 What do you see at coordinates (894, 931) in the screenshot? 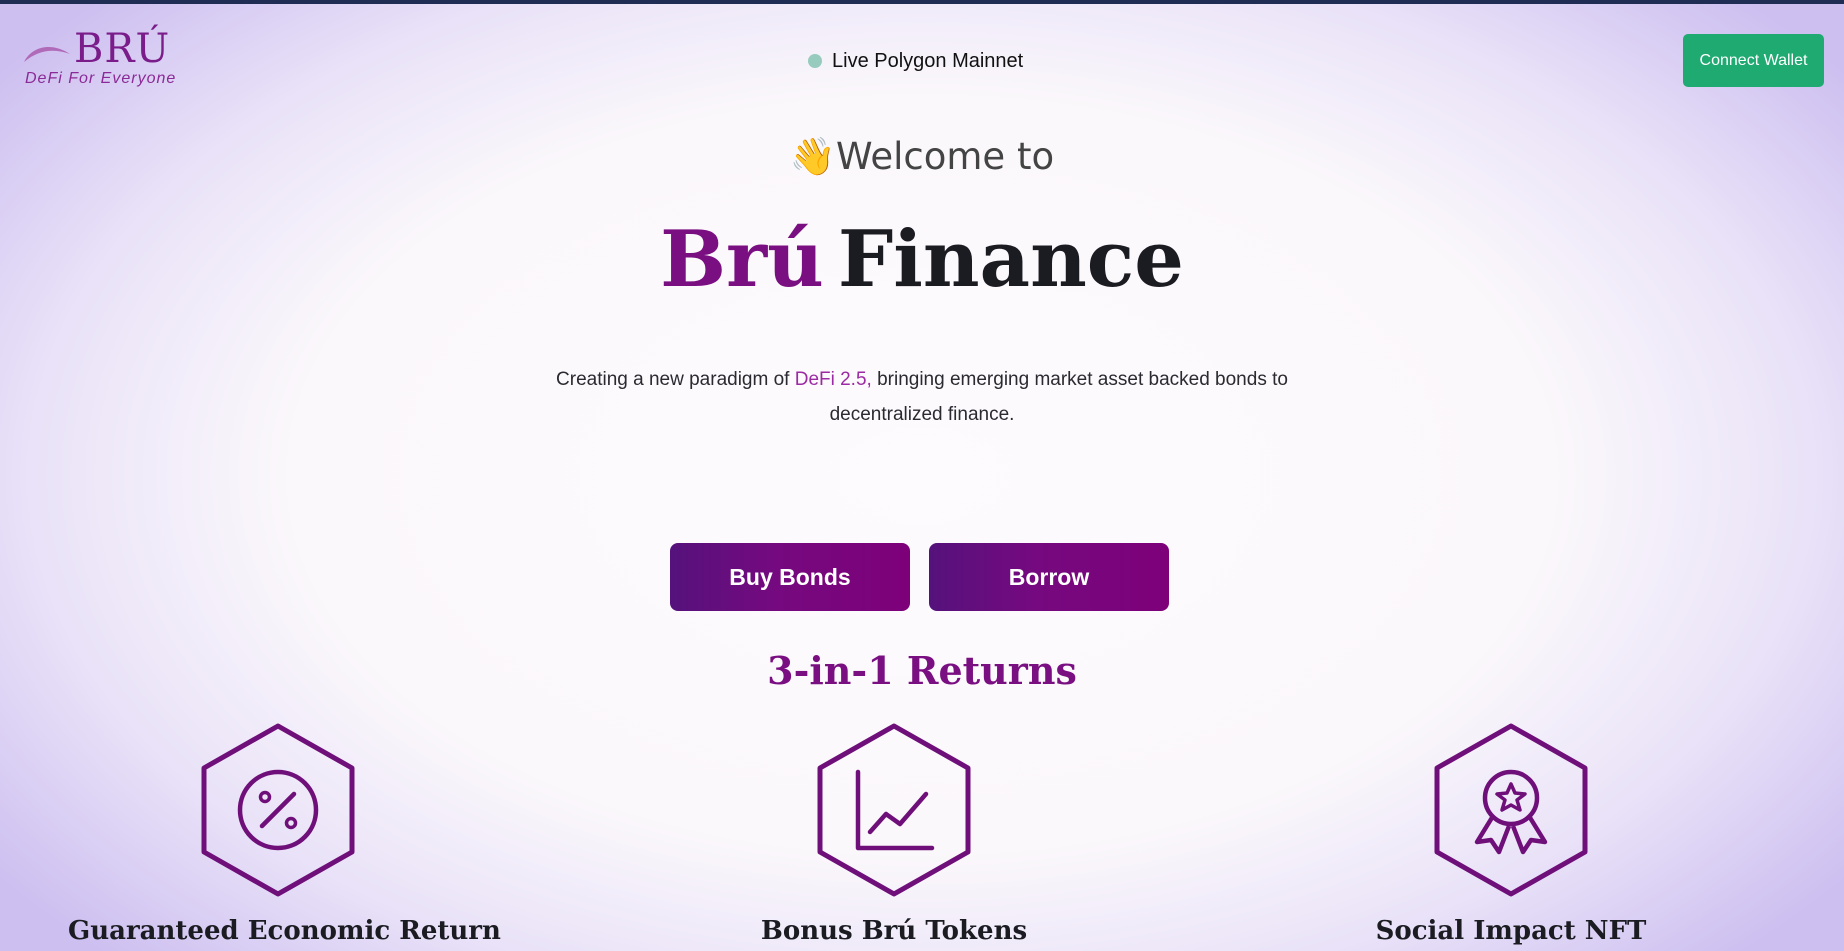
I see `feature-label-bonus-tokens: Bonus Brú Tokens` at bounding box center [894, 931].